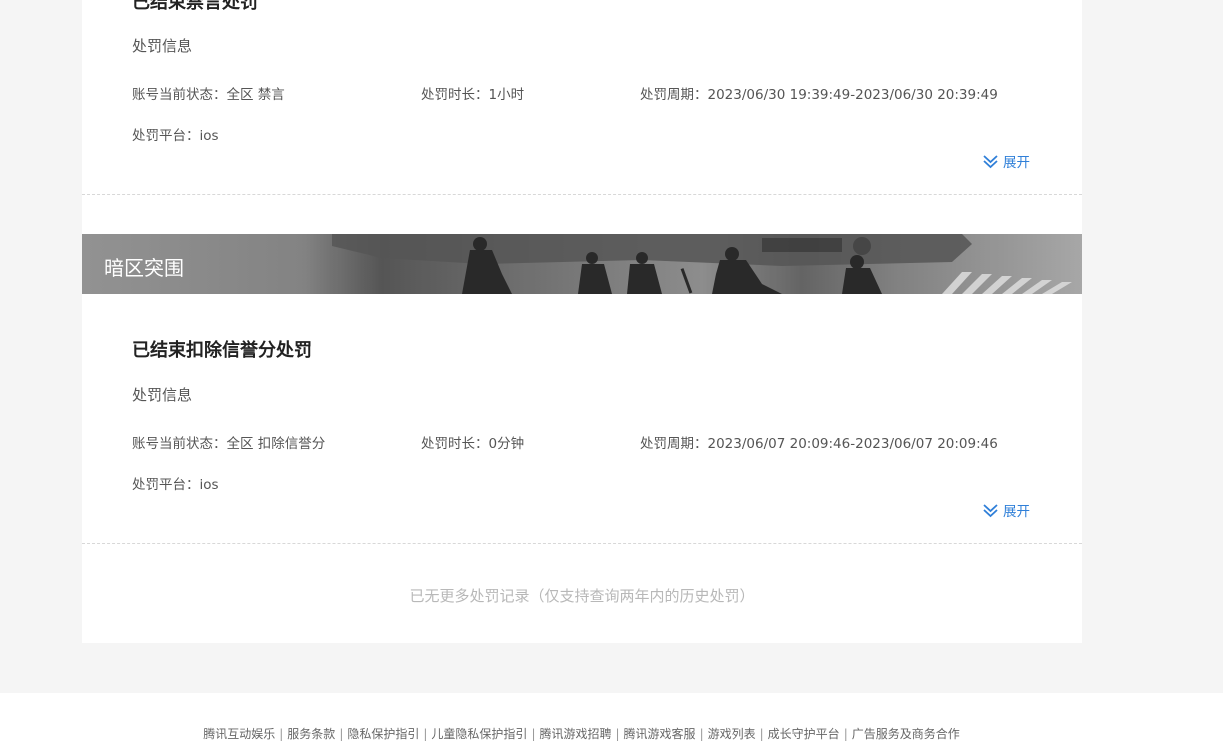 This screenshot has height=745, width=1223. I want to click on footer-link-customer-service: 腾讯游戏客服, so click(660, 734).